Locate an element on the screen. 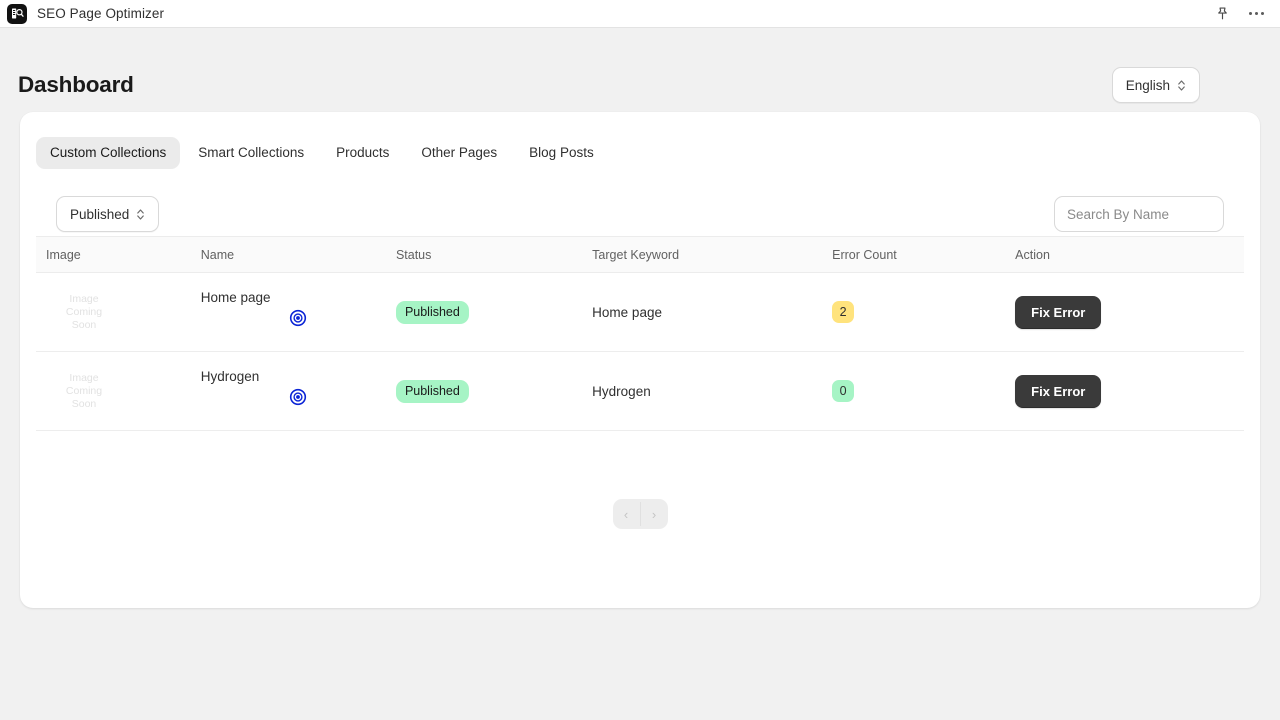 The image size is (1280, 720). chevron-left-icon: ‹ is located at coordinates (626, 514).